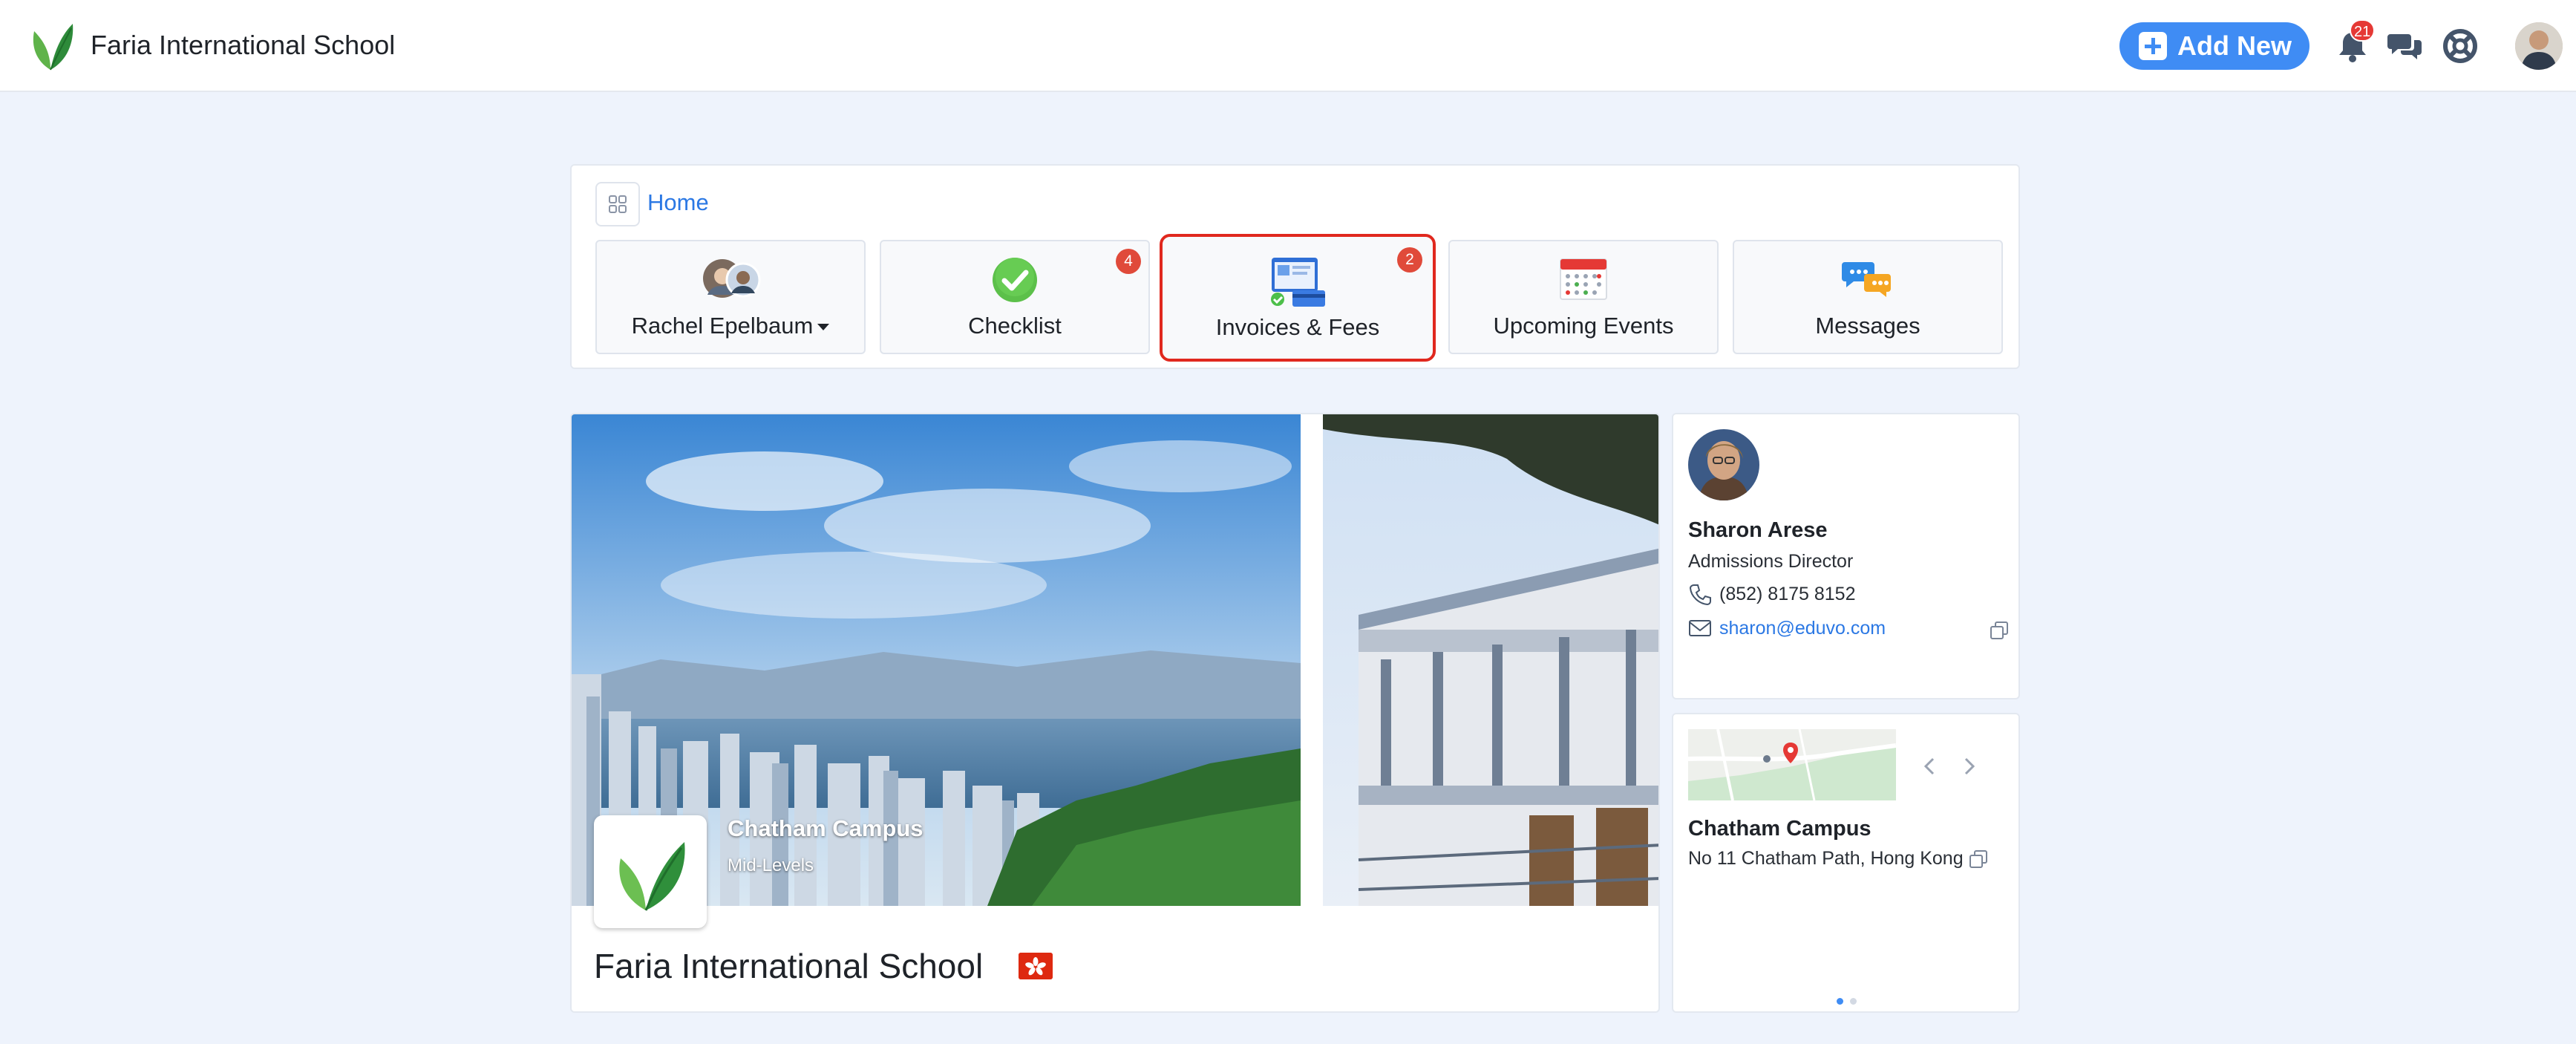 The image size is (2576, 1044). What do you see at coordinates (1826, 858) in the screenshot?
I see `campus-address: No 11 Chatham Path, Hong Kong` at bounding box center [1826, 858].